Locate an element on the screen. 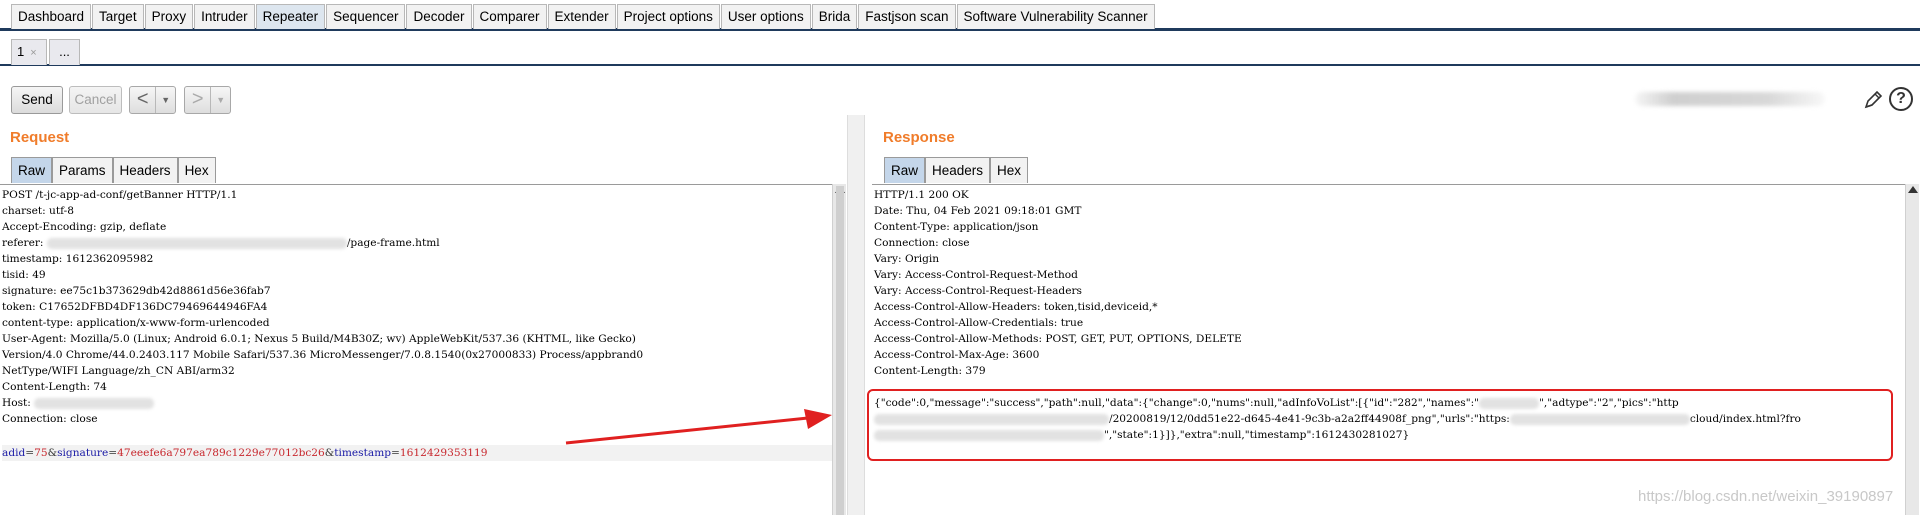 The width and height of the screenshot is (1920, 515). response-header-line: HTTP/1.1 200 OK is located at coordinates (921, 195).